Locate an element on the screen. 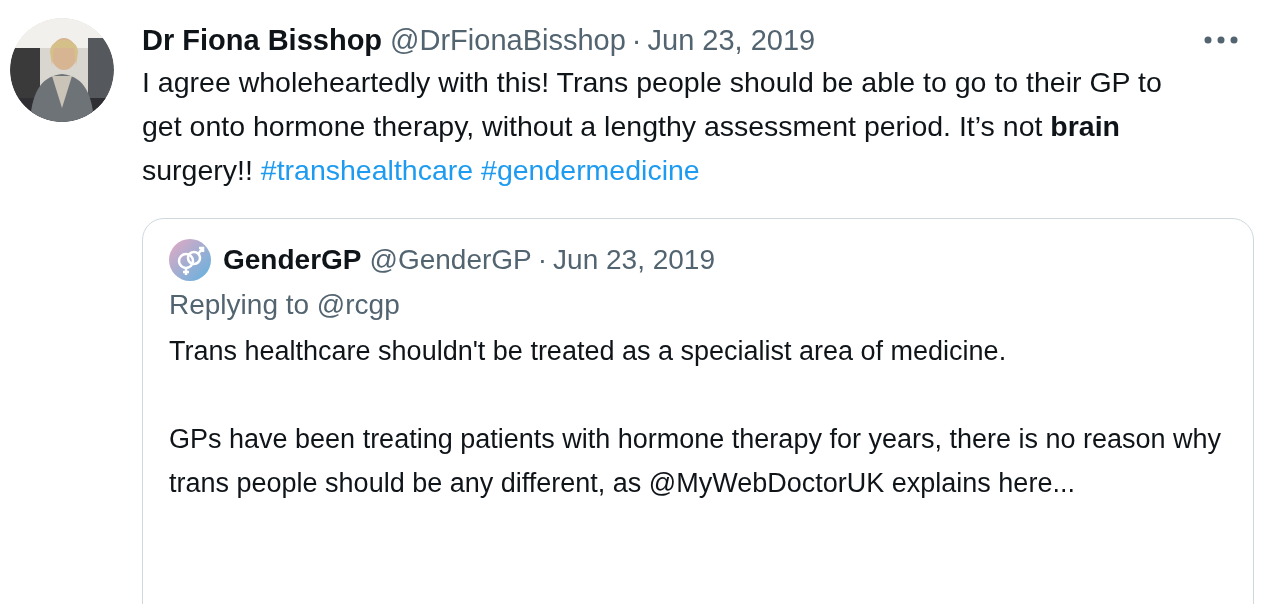 Image resolution: width=1270 pixels, height=604 pixels. quoted-text: Trans healthcare shouldn't be treated as a specialist area of medicine. is located at coordinates (588, 351).